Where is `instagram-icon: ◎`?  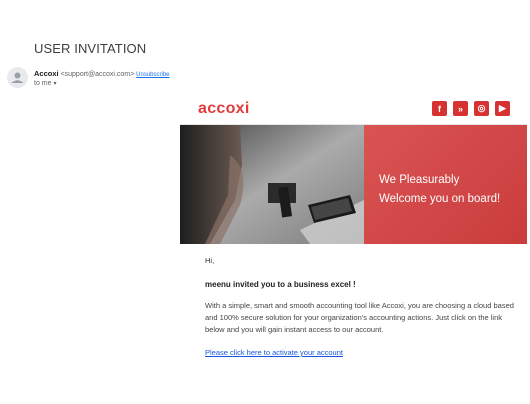 instagram-icon: ◎ is located at coordinates (481, 108).